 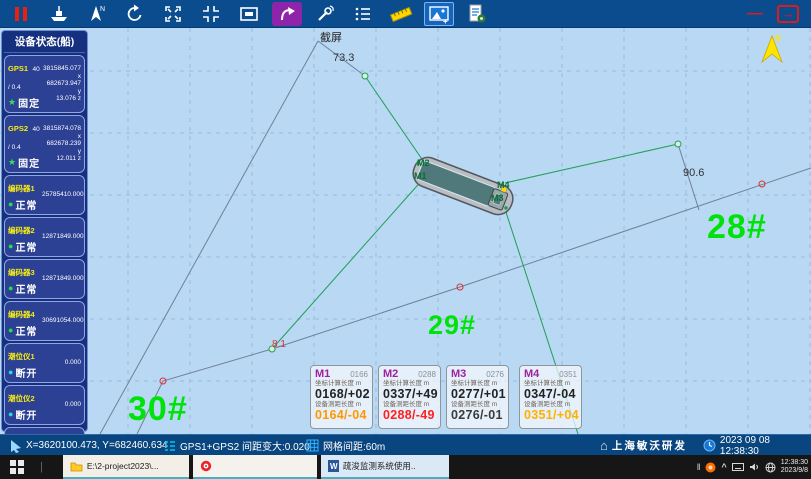 I want to click on network-globe-icon, so click(x=770, y=467).